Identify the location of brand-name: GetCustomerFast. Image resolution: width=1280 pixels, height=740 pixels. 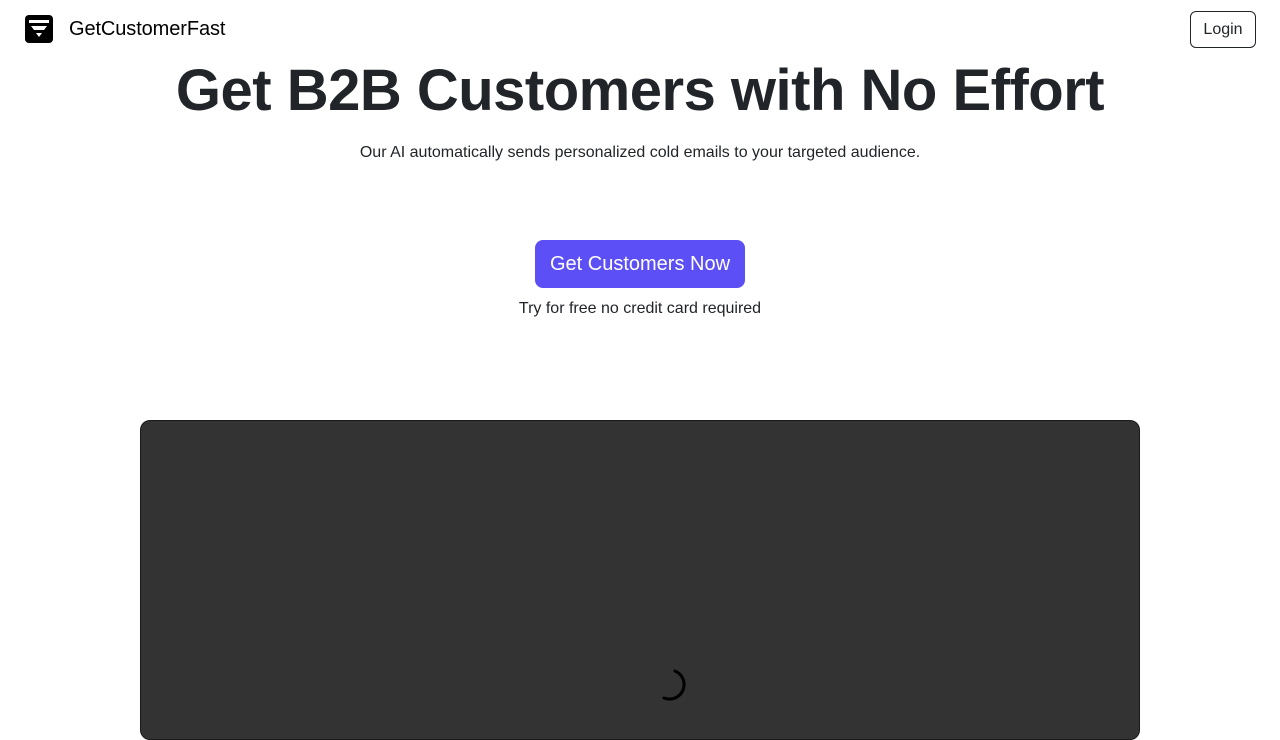
(147, 29).